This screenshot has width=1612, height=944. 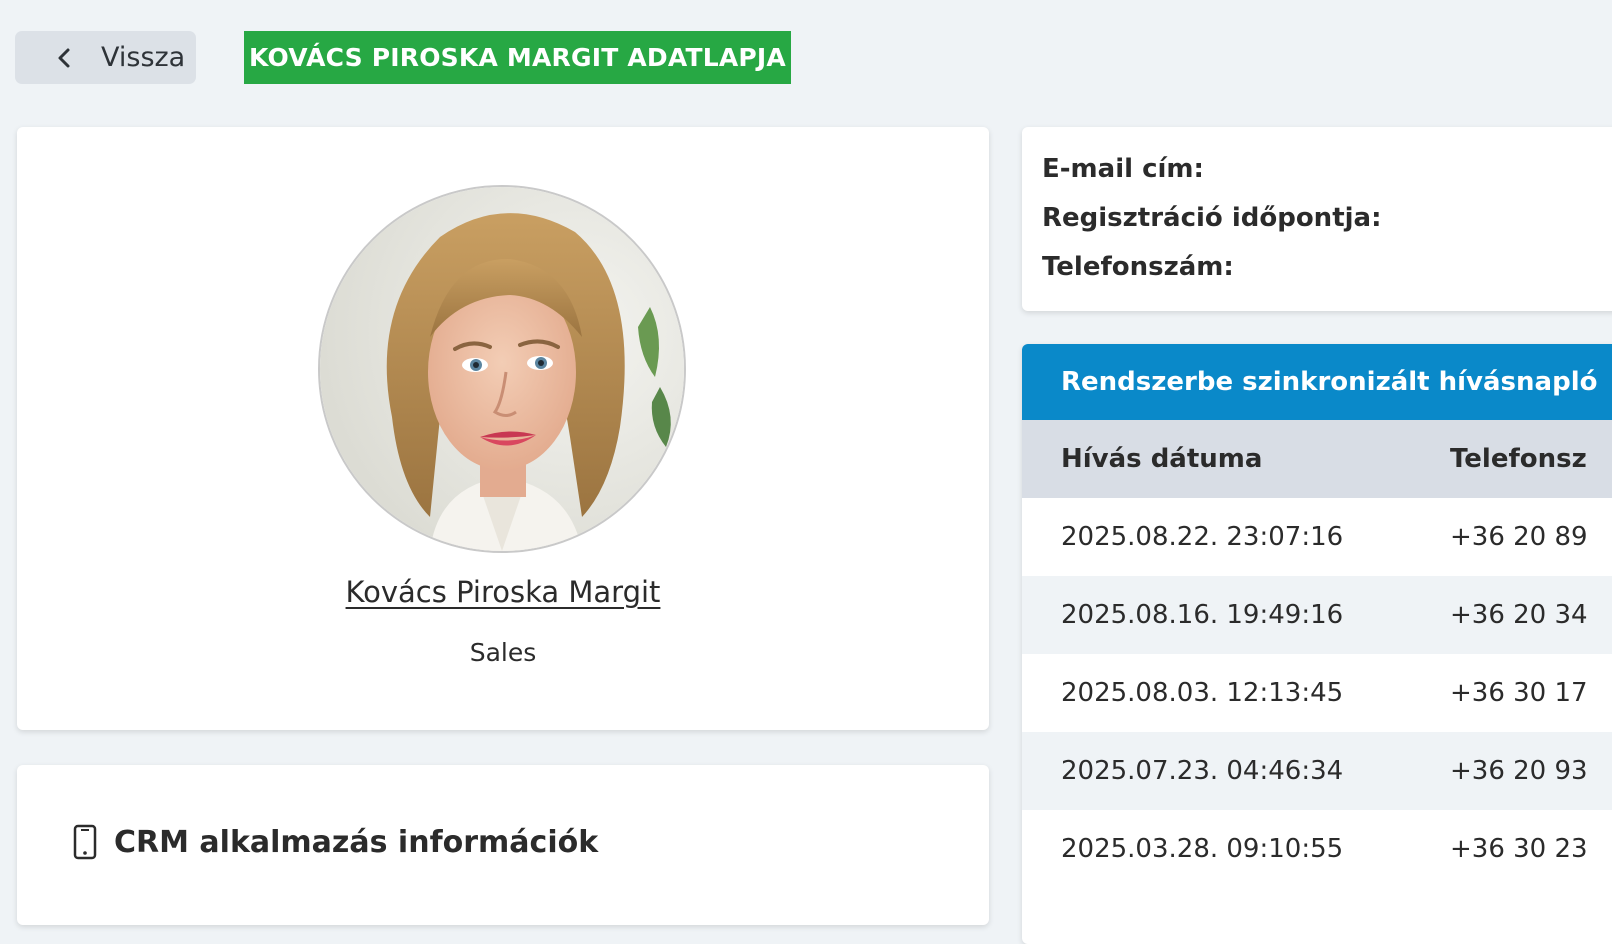 I want to click on profile-role: Sales, so click(x=503, y=652).